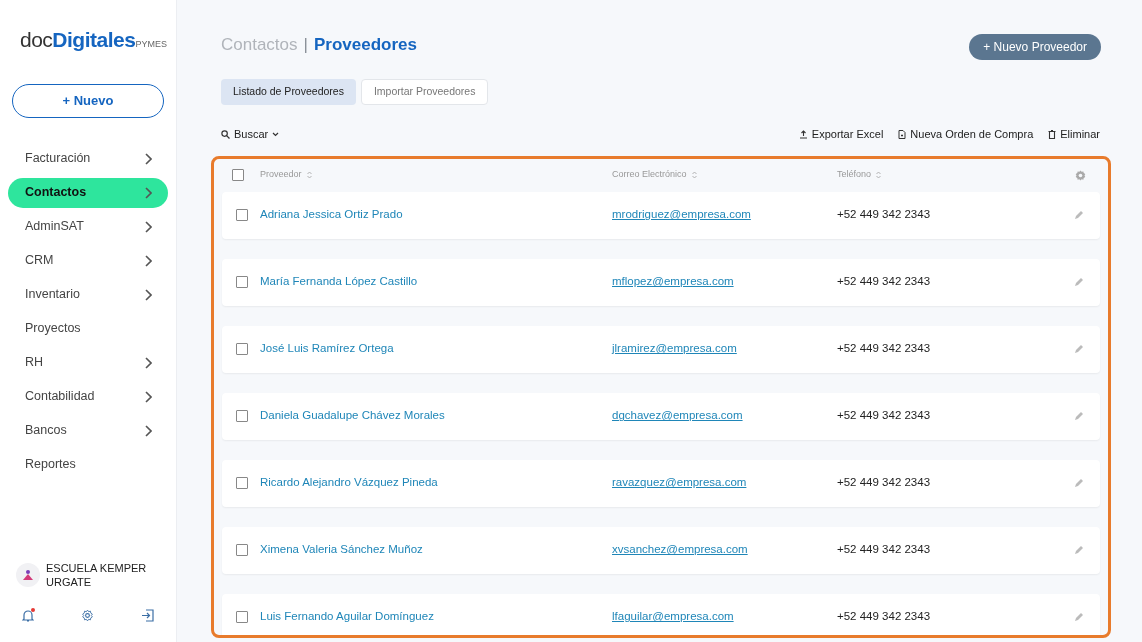  Describe the element at coordinates (436, 416) in the screenshot. I see `supplier-name-link: Daniela Guadalupe Chávez Morales` at that location.